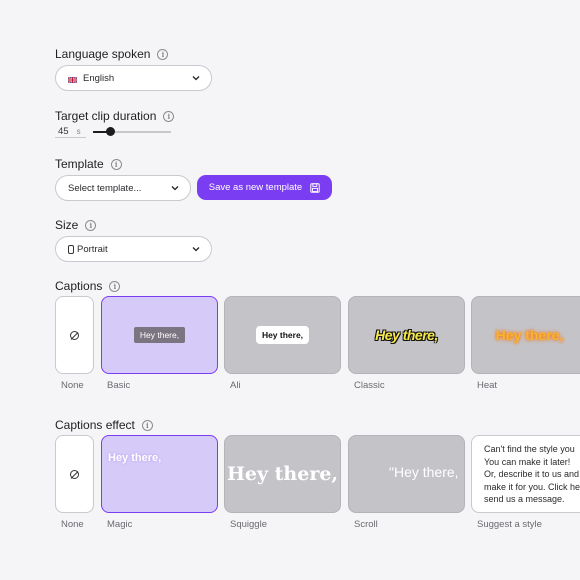 The width and height of the screenshot is (580, 580). I want to click on duration-unit: s, so click(78, 131).